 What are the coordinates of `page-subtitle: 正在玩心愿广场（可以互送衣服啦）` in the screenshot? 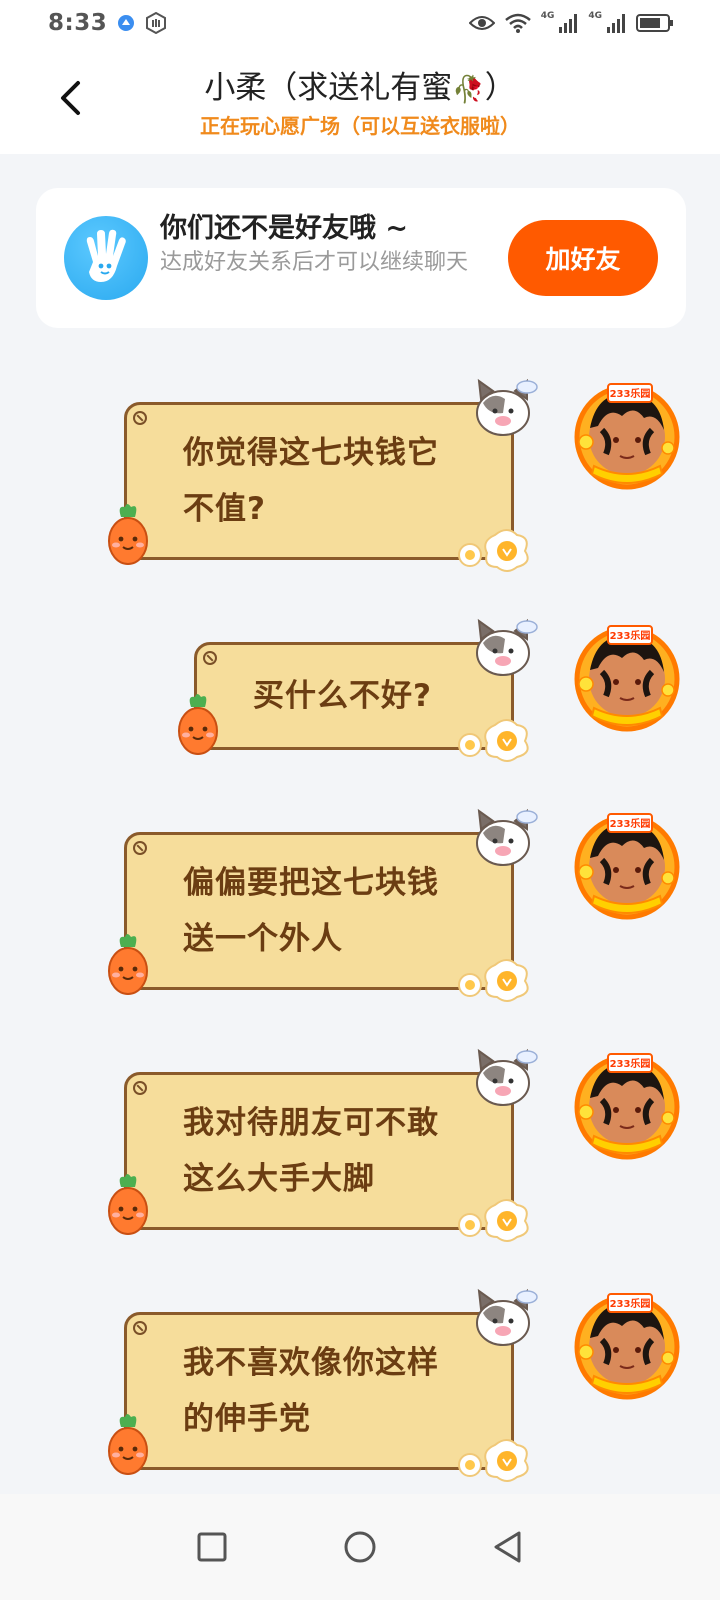 It's located at (360, 126).